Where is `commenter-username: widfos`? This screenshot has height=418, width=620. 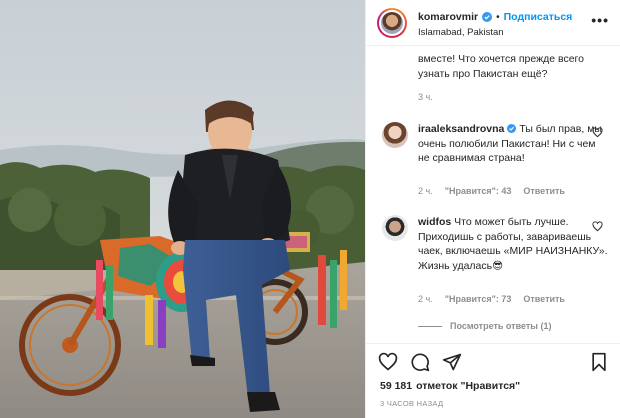 commenter-username: widfos is located at coordinates (434, 222).